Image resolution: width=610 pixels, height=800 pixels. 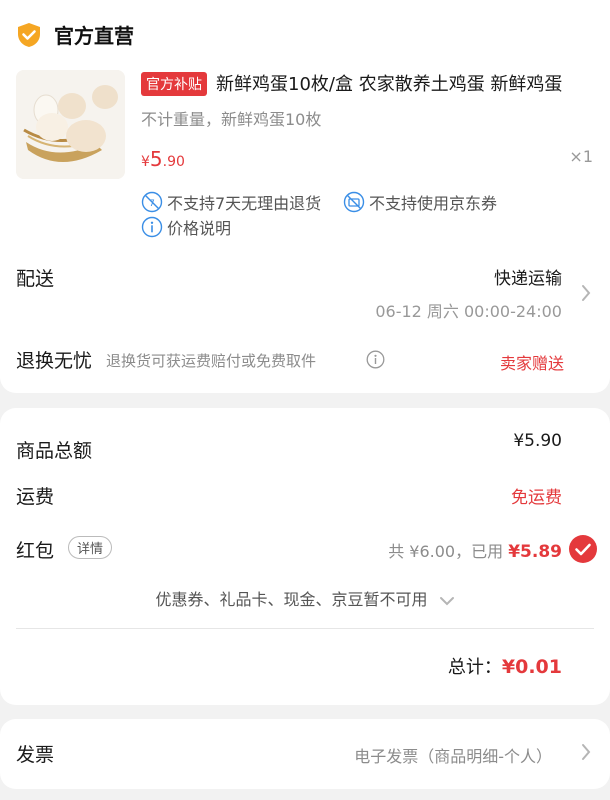 What do you see at coordinates (94, 34) in the screenshot?
I see `store-title: 官方直营` at bounding box center [94, 34].